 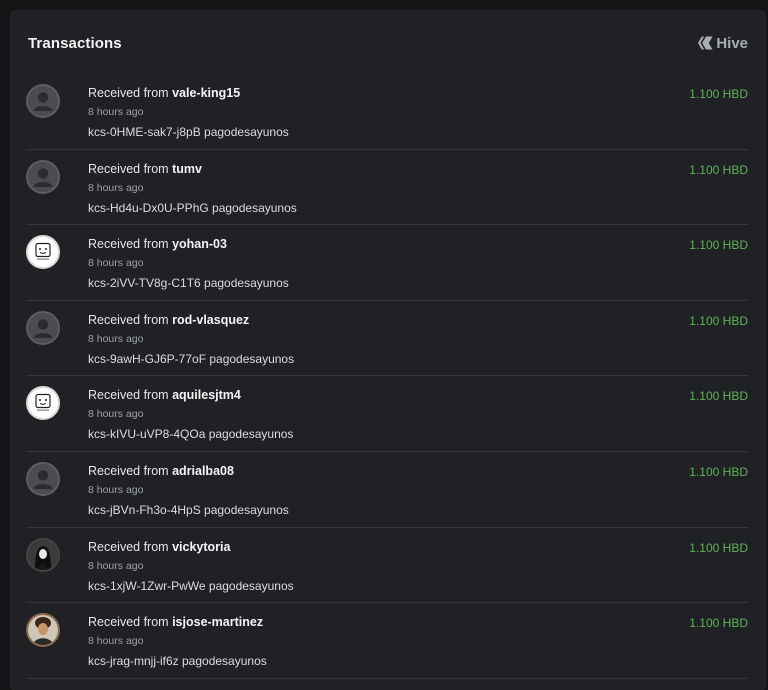 I want to click on panel-header: Transactions Hive, so click(x=388, y=43).